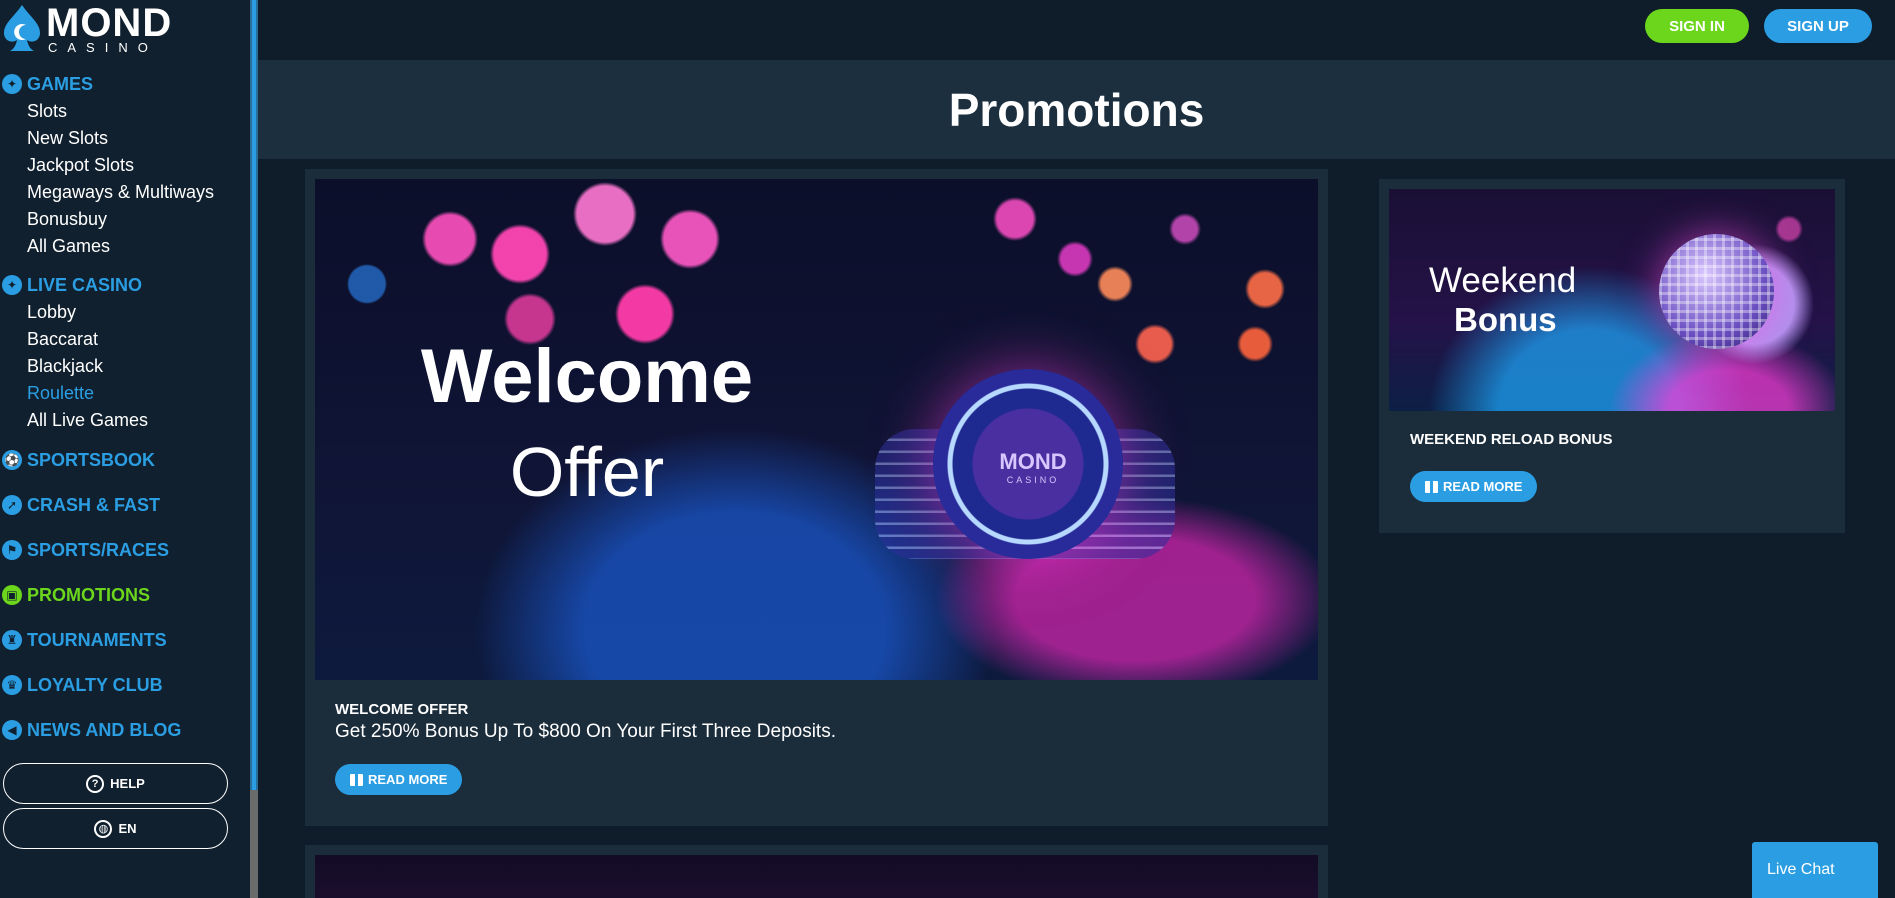 This screenshot has width=1895, height=898. Describe the element at coordinates (1503, 280) in the screenshot. I see `banner-title: Weekend` at that location.